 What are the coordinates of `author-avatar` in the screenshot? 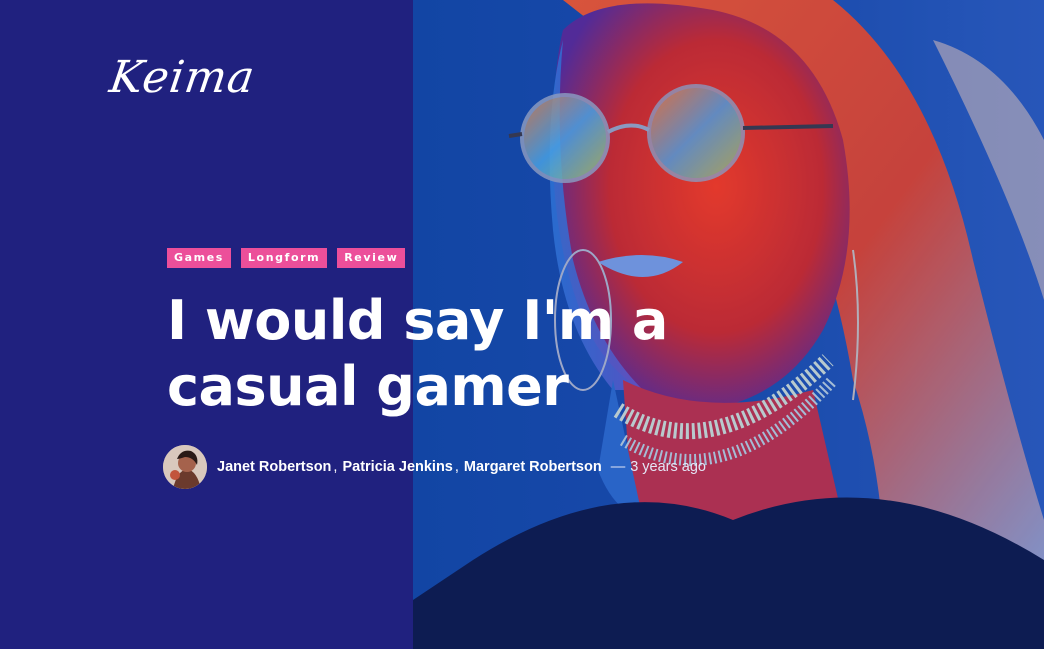 It's located at (185, 467).